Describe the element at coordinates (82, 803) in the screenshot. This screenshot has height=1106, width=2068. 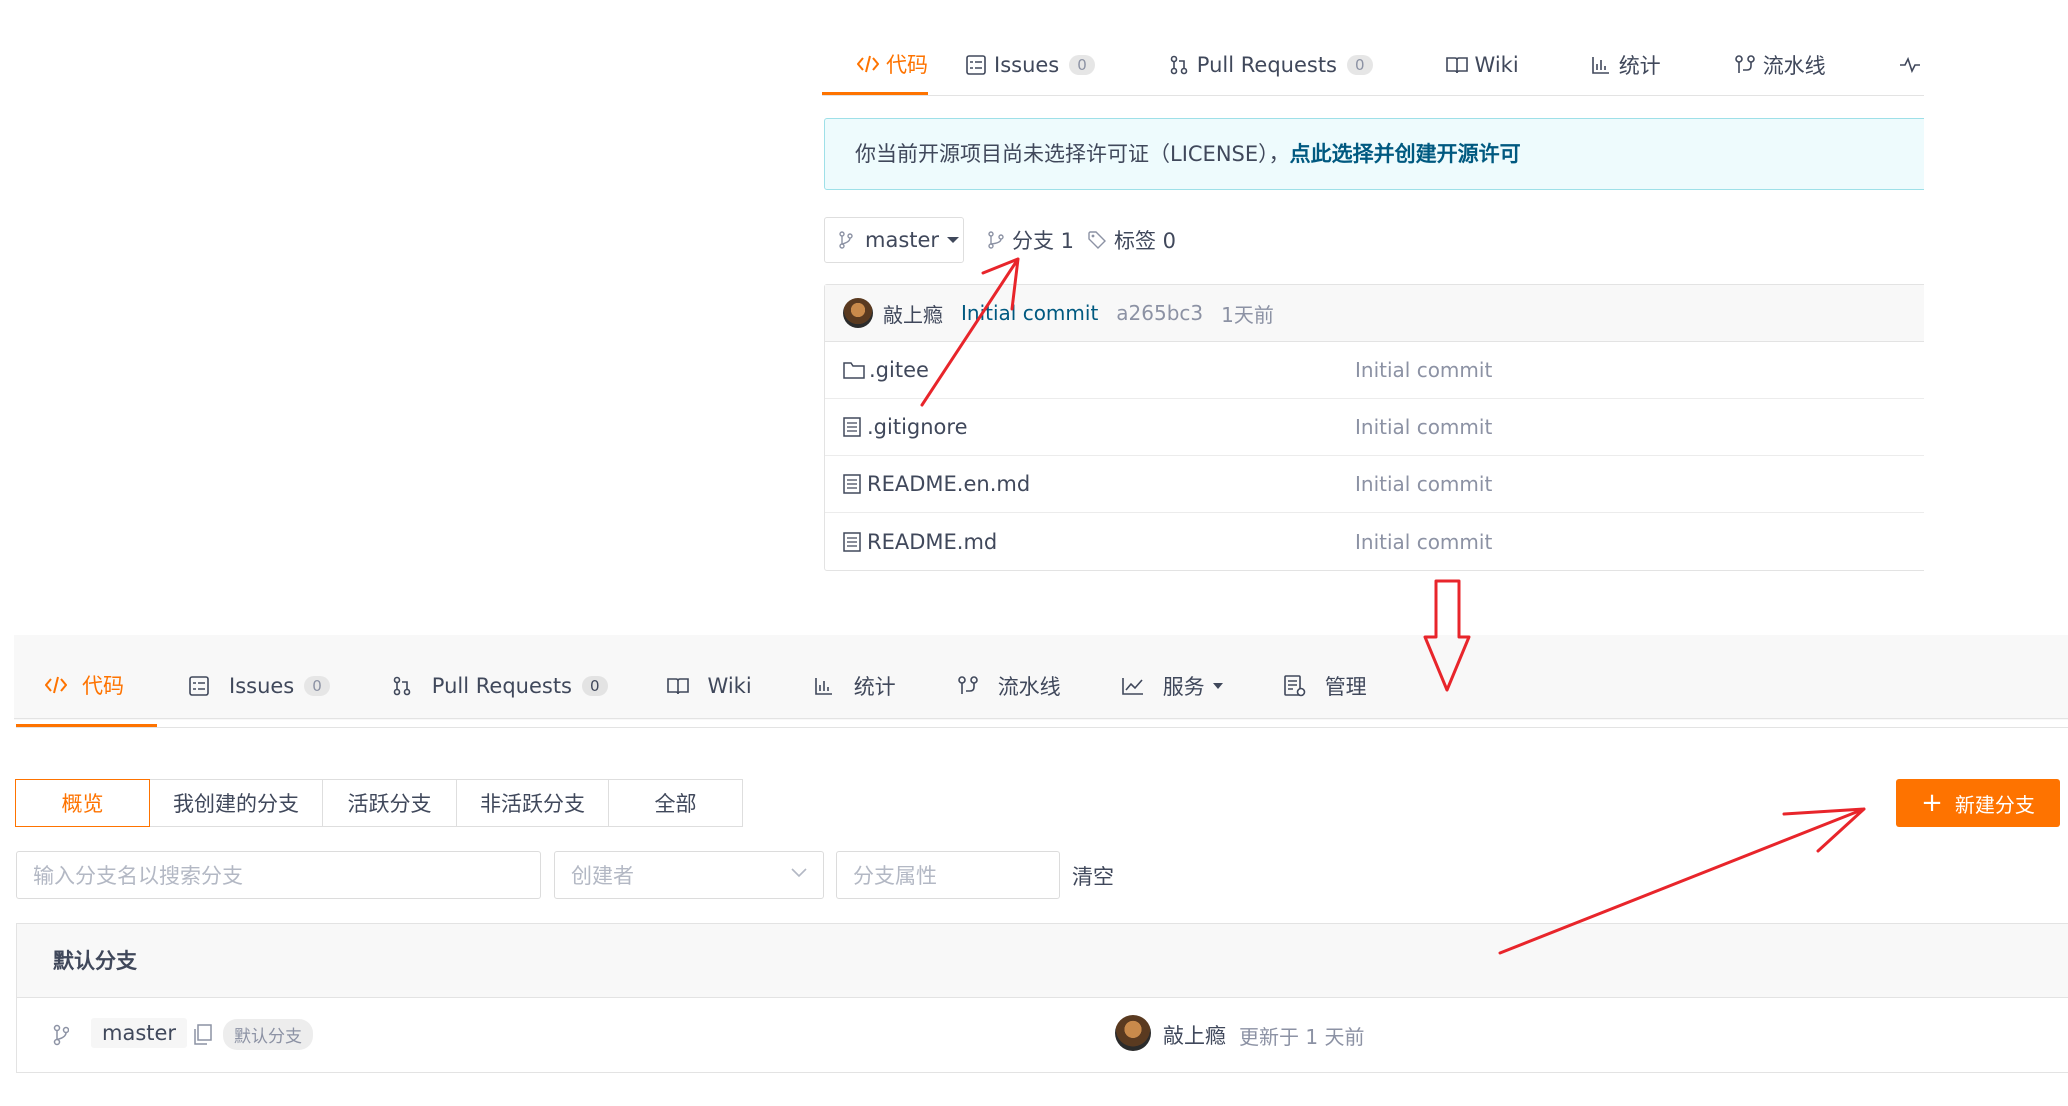
I see `filter-tab-overview: 概览` at that location.